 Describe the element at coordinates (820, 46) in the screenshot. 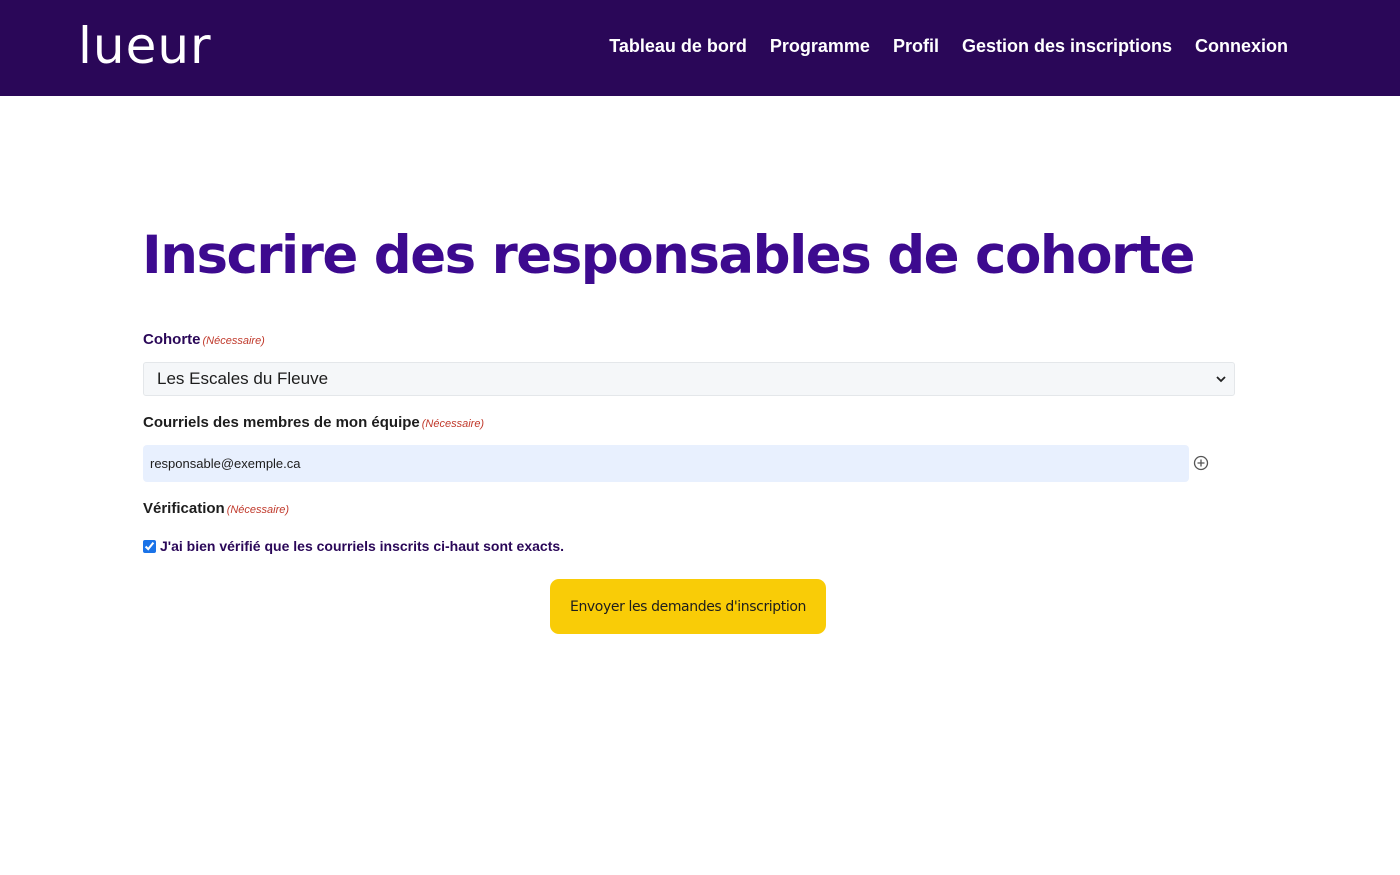

I see `nav-programme: Programme` at that location.